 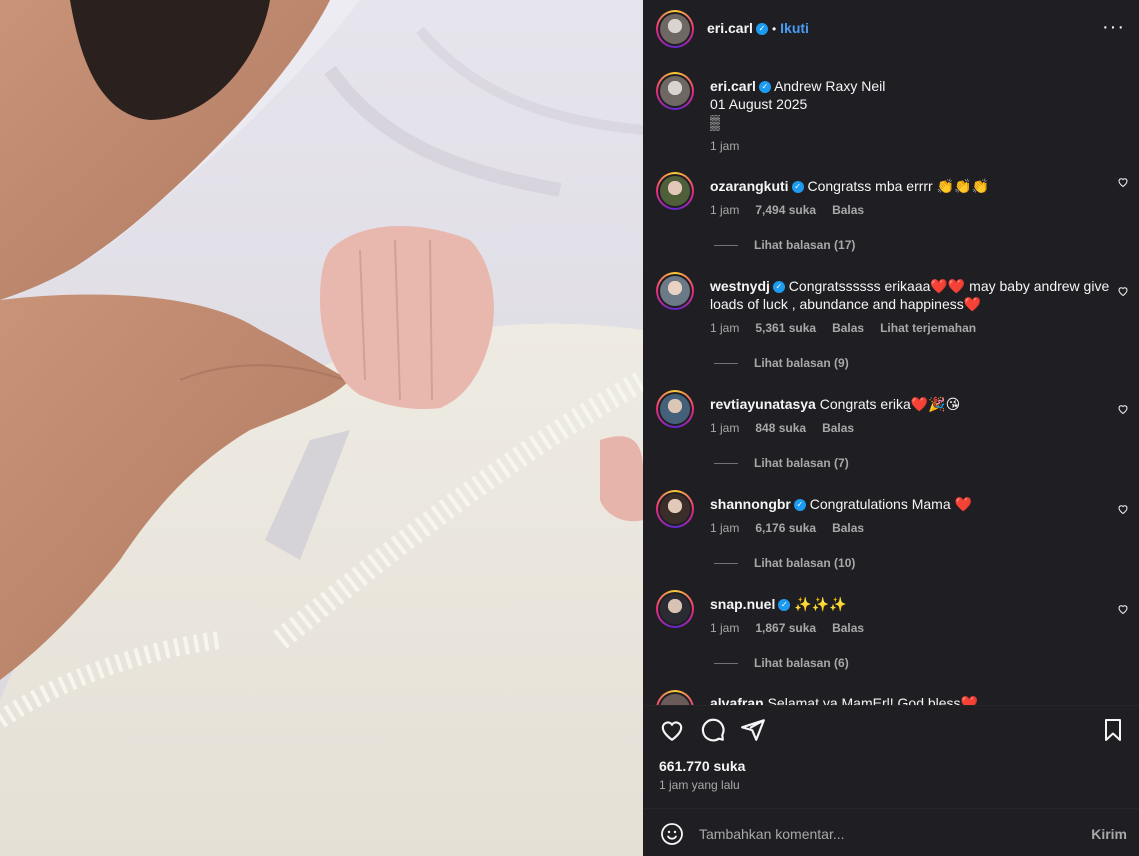 What do you see at coordinates (672, 834) in the screenshot?
I see `emoji-smiley-icon` at bounding box center [672, 834].